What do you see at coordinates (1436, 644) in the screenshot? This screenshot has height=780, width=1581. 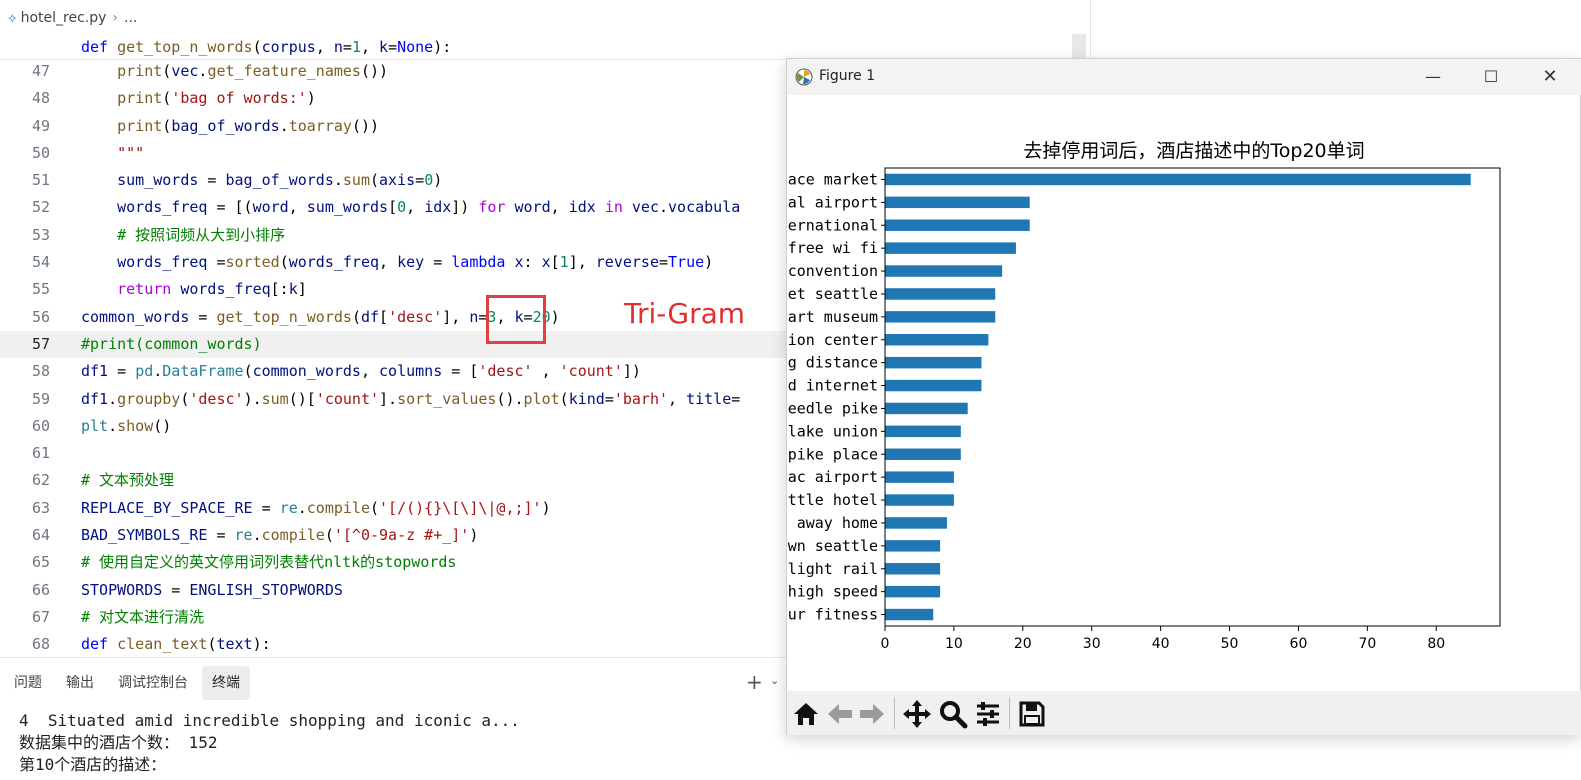 I see `x-tick-label: 80` at bounding box center [1436, 644].